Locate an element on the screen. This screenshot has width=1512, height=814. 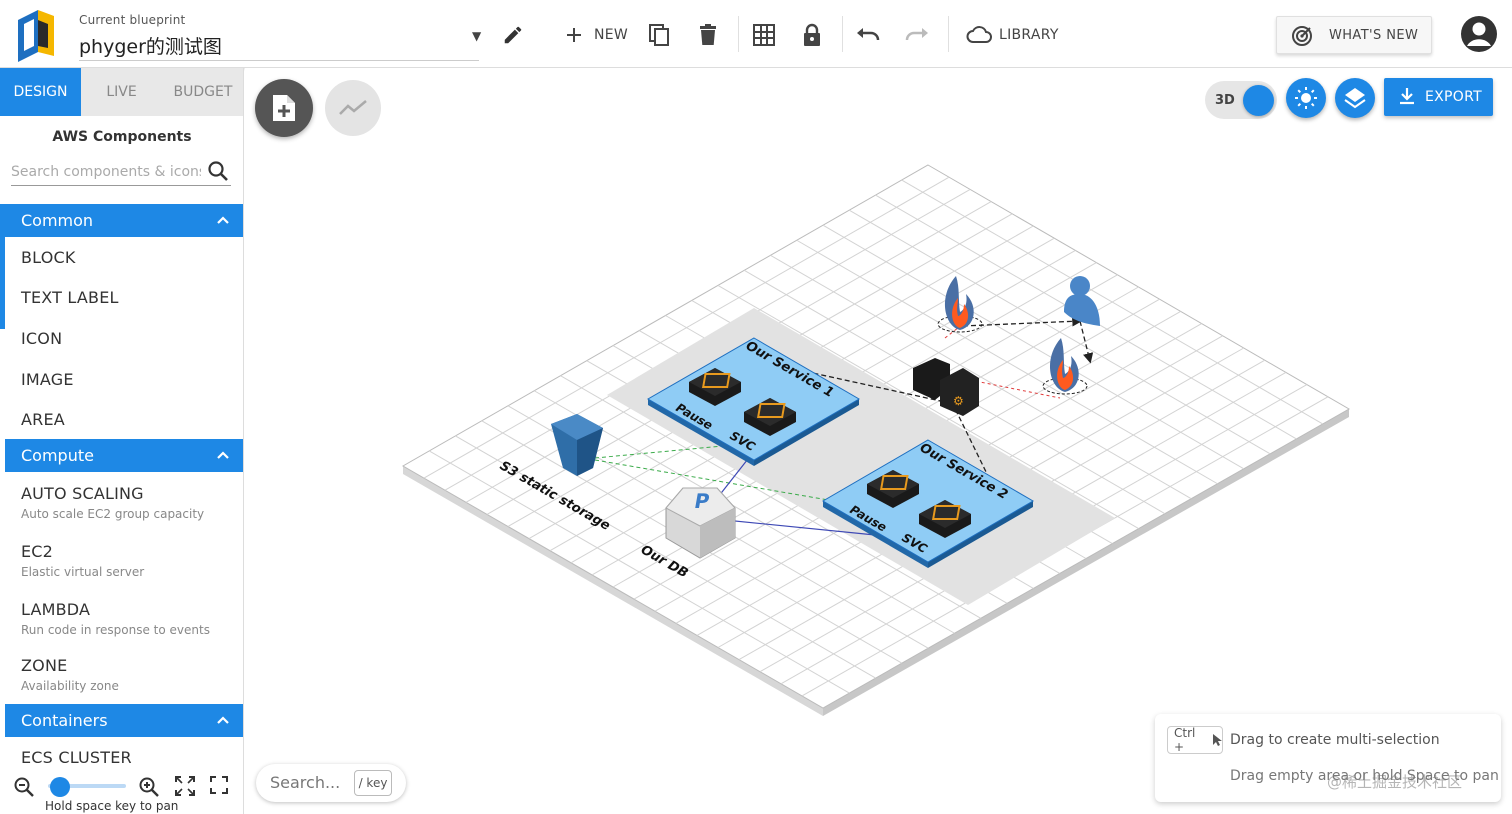
analytics-button is located at coordinates (353, 108).